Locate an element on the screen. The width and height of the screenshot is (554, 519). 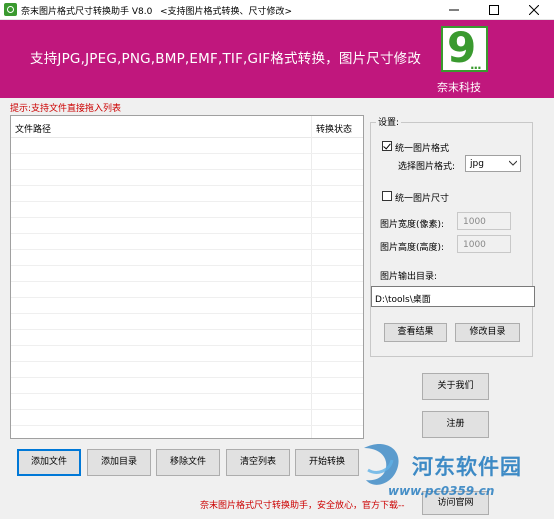
register-label: 注册 is located at coordinates (455, 424).